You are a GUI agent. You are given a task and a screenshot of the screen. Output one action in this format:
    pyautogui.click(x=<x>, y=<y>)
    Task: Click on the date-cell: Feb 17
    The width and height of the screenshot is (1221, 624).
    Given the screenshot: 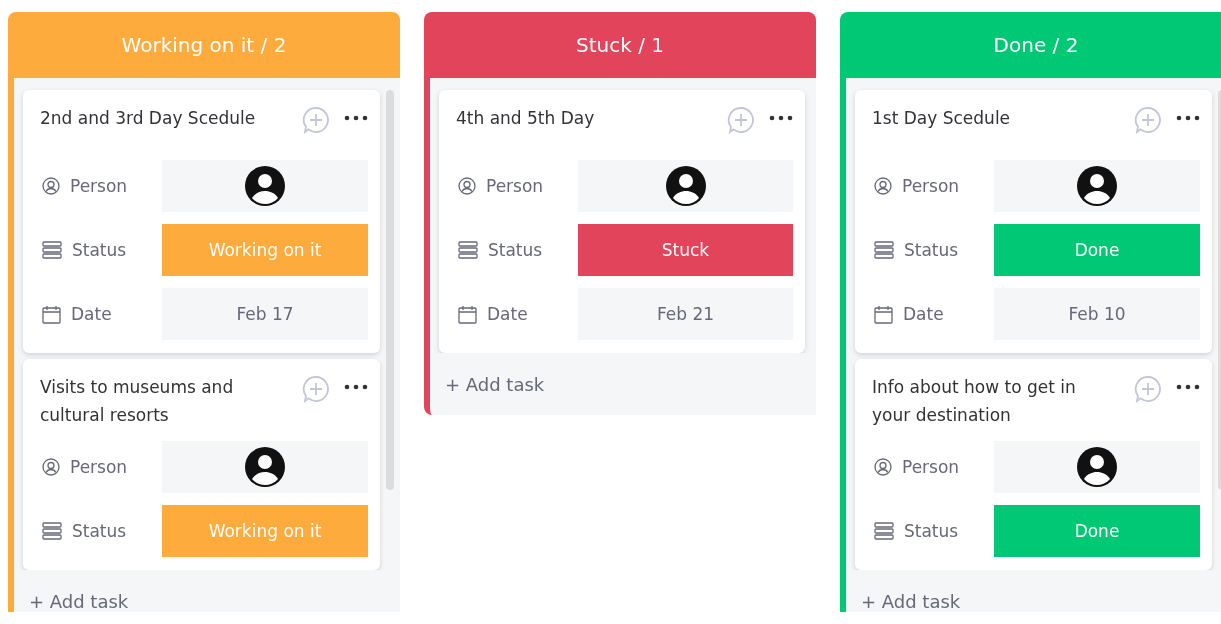 What is the action you would take?
    pyautogui.click(x=265, y=314)
    